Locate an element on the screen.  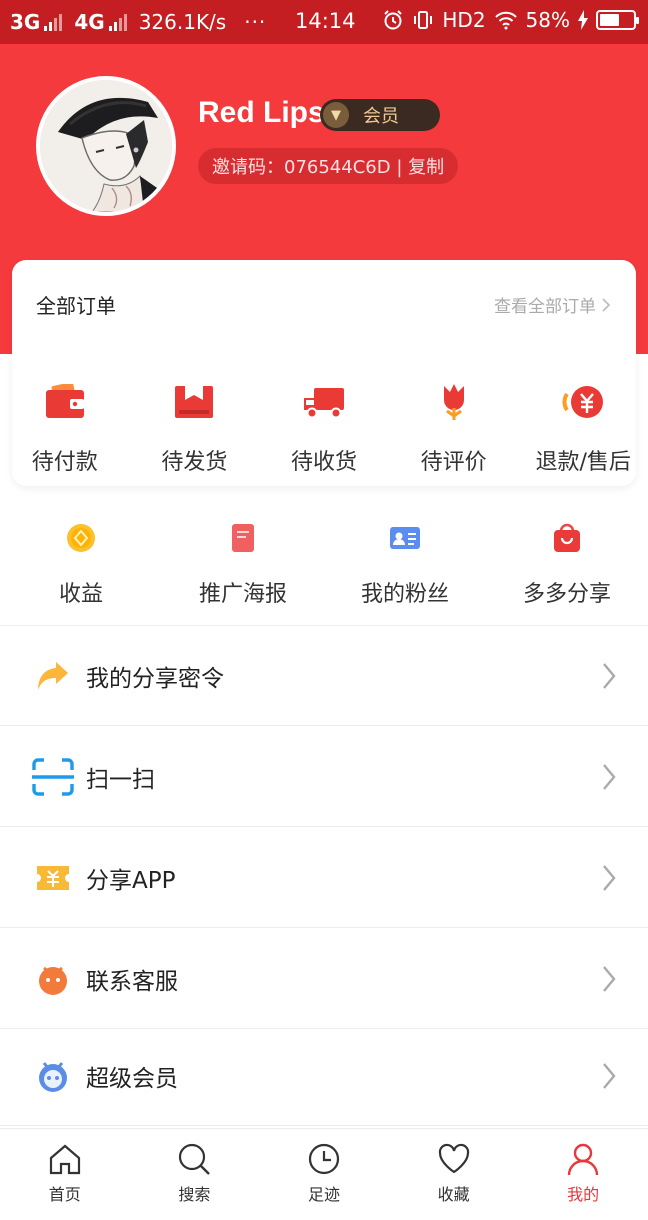
clock-icon is located at coordinates (324, 1159).